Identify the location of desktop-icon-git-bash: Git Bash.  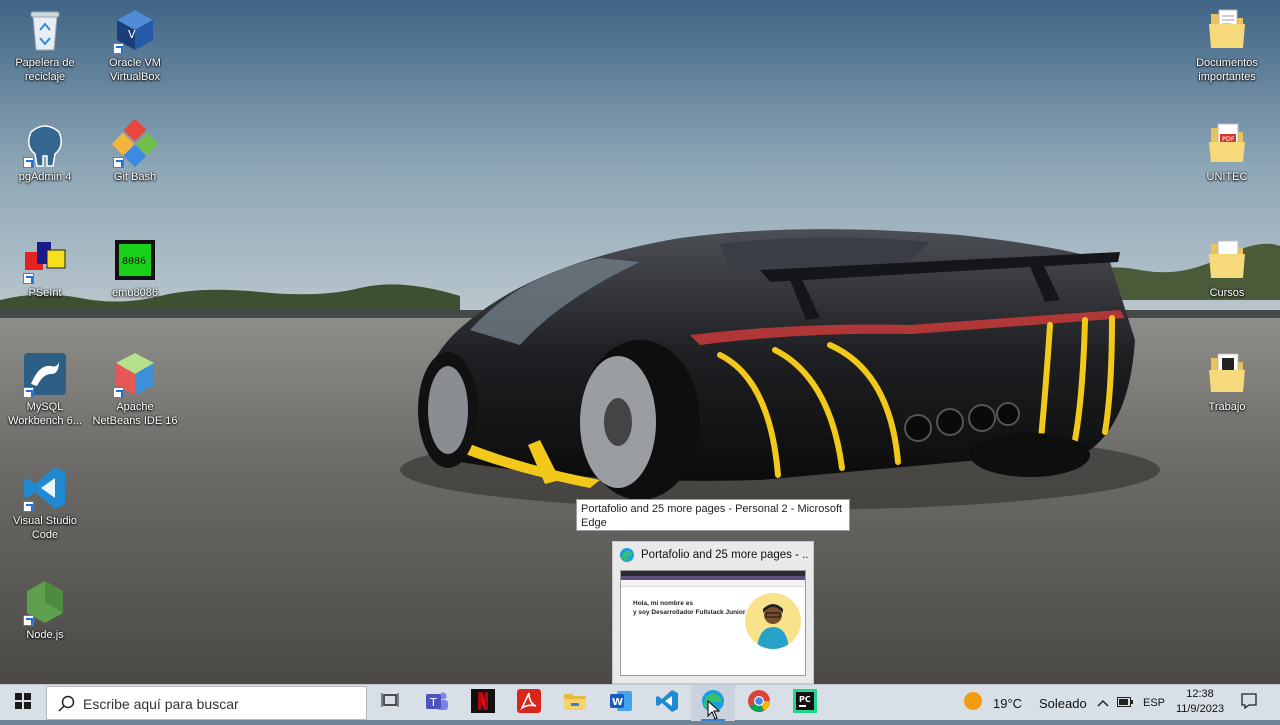
(135, 151).